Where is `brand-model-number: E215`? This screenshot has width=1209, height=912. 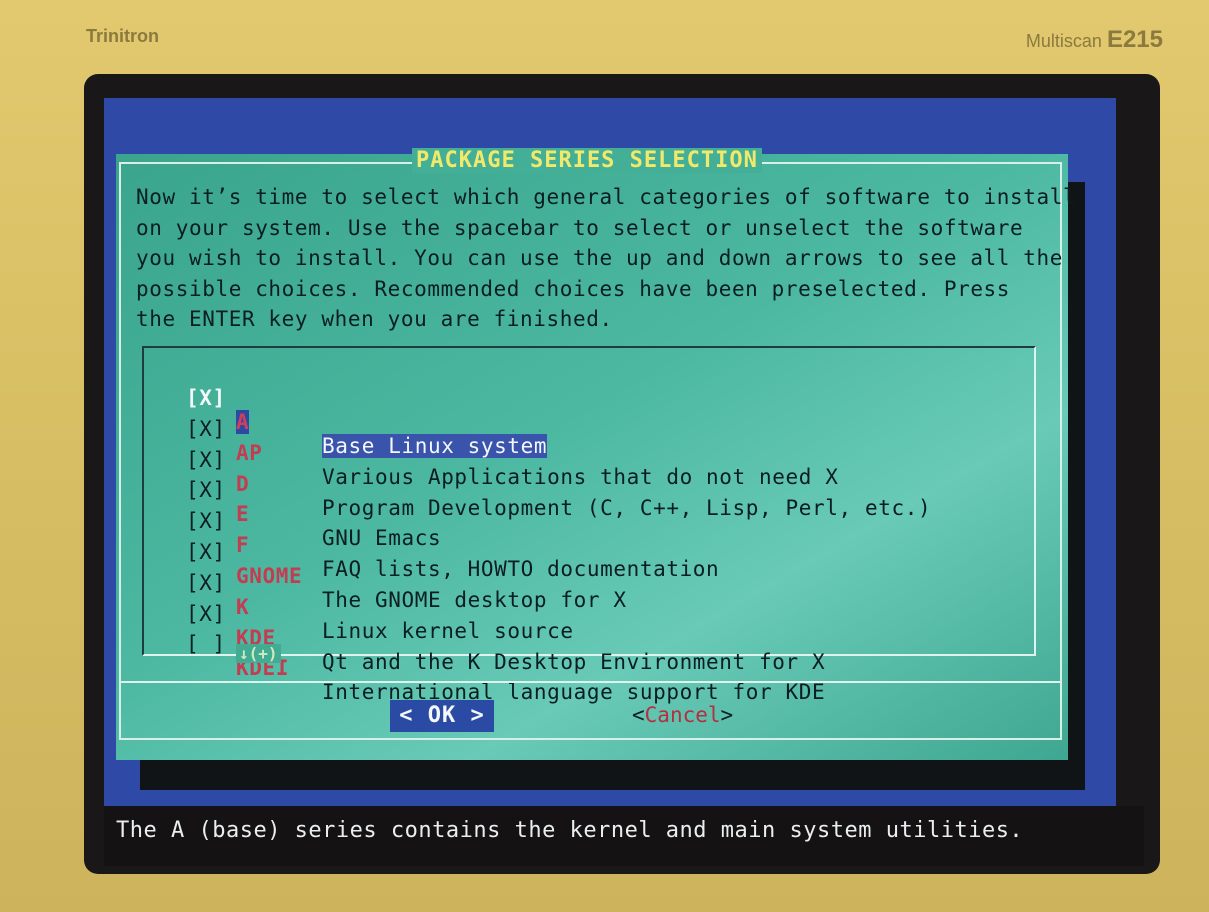 brand-model-number: E215 is located at coordinates (1134, 39).